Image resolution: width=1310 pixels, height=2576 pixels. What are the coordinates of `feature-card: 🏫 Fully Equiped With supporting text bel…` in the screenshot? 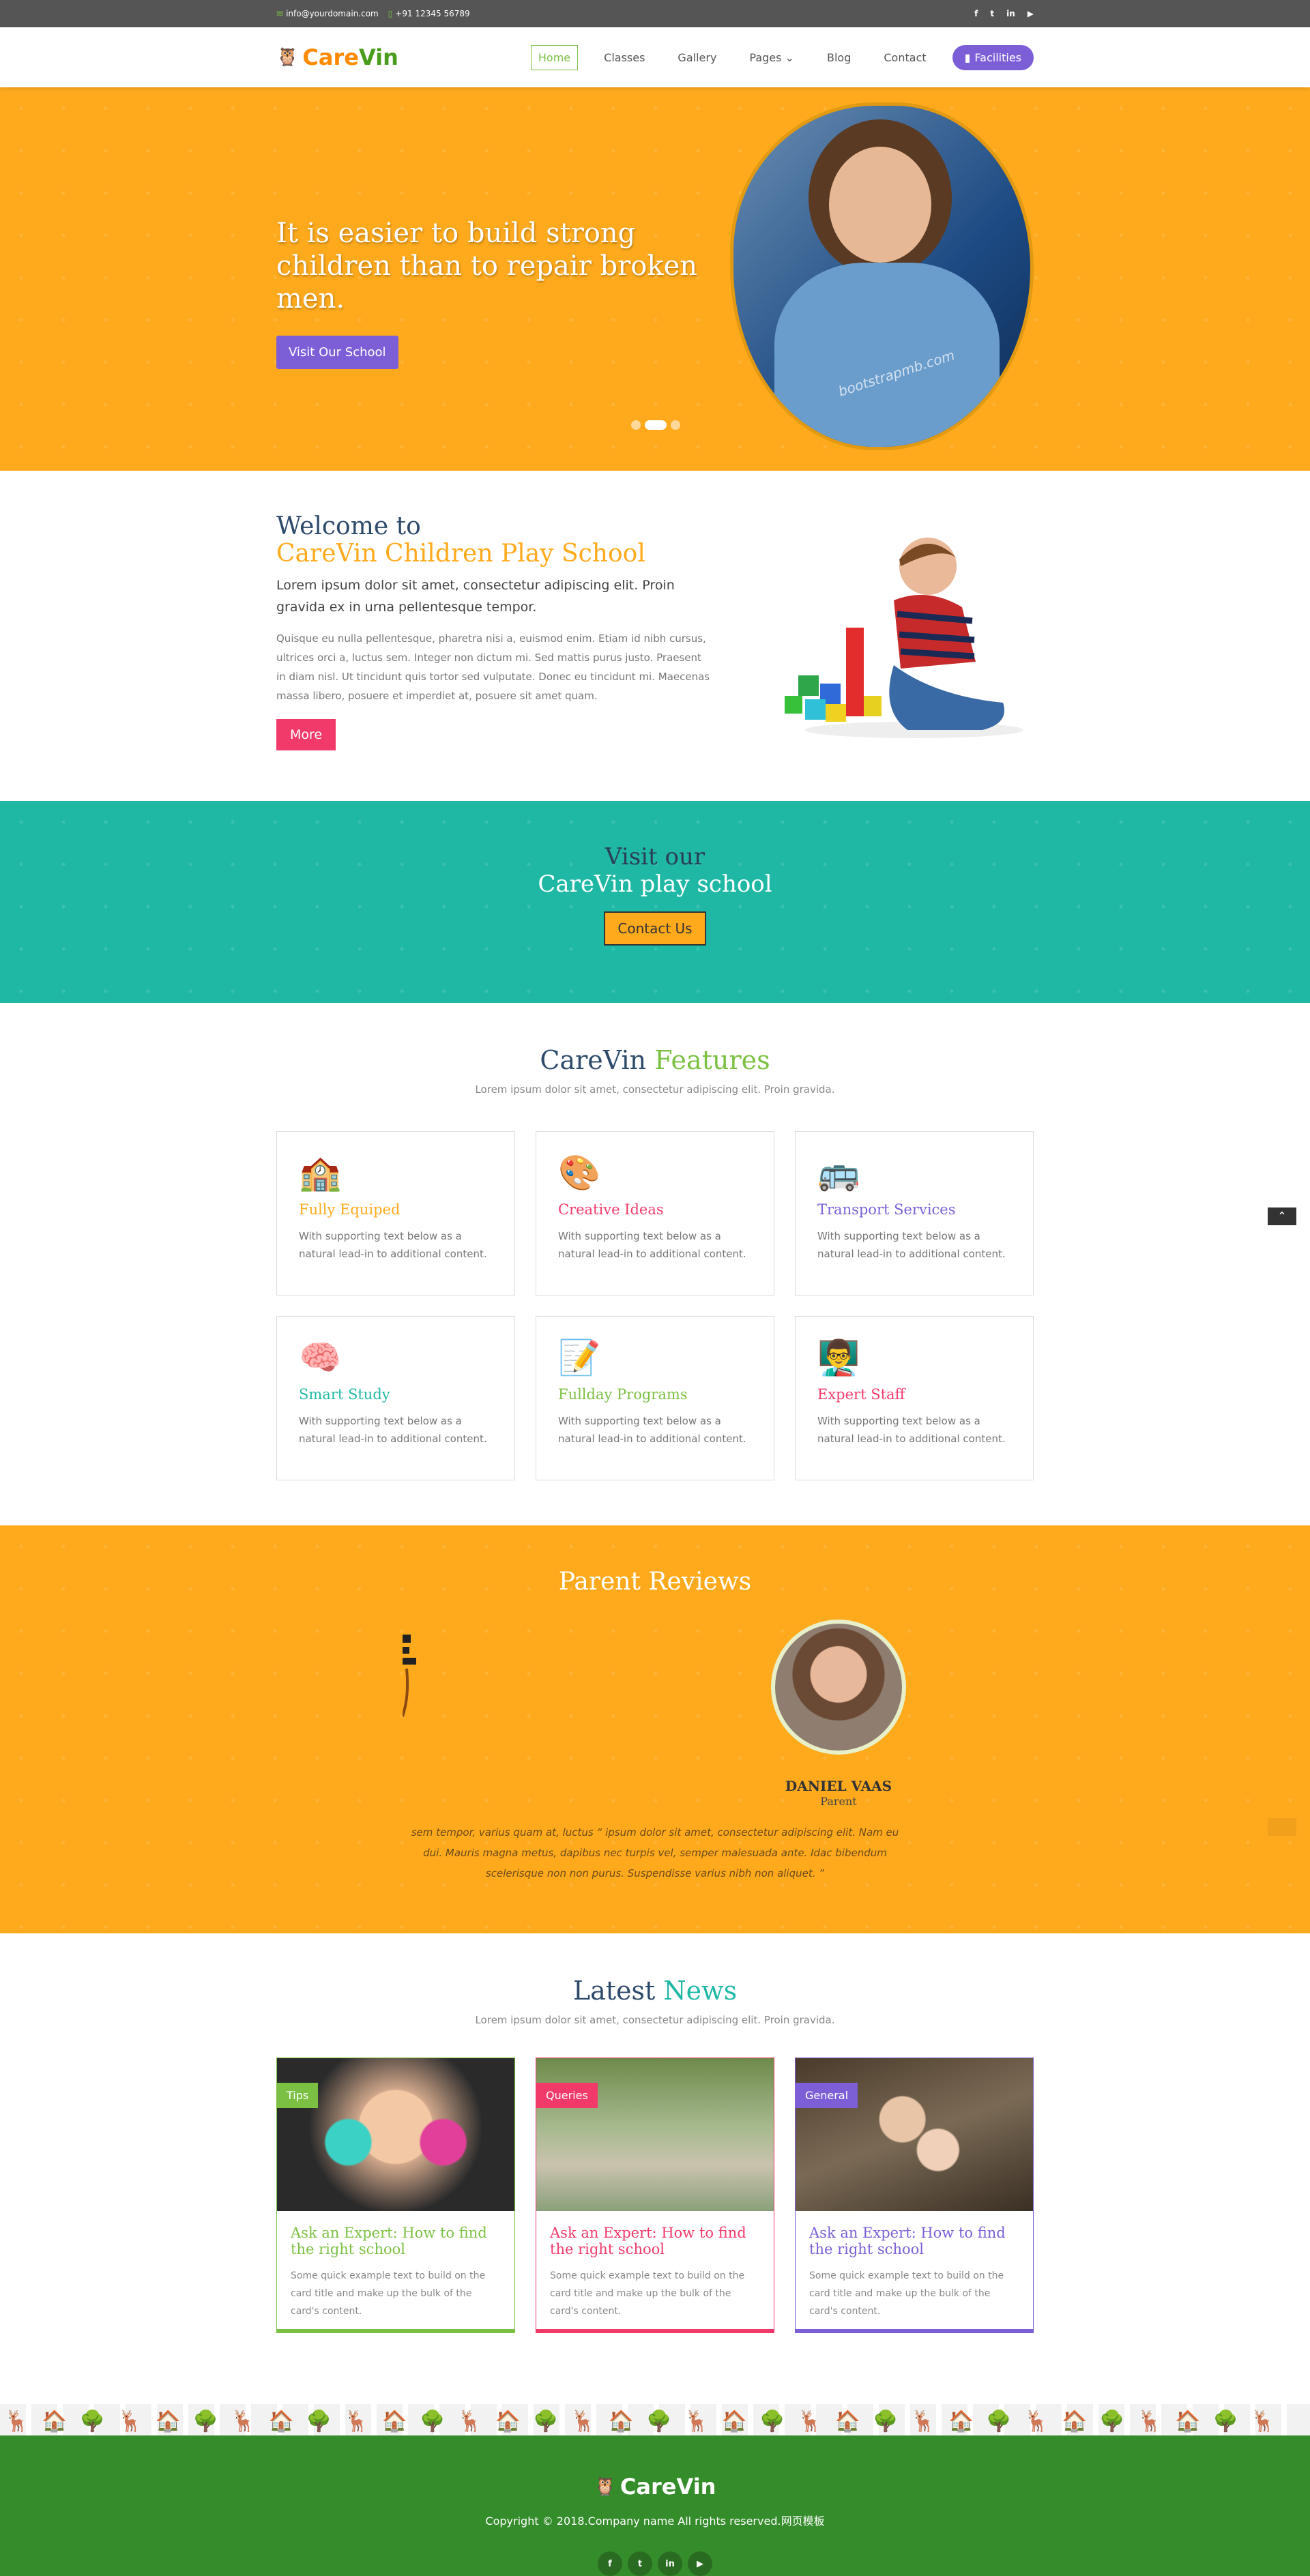 It's located at (395, 1213).